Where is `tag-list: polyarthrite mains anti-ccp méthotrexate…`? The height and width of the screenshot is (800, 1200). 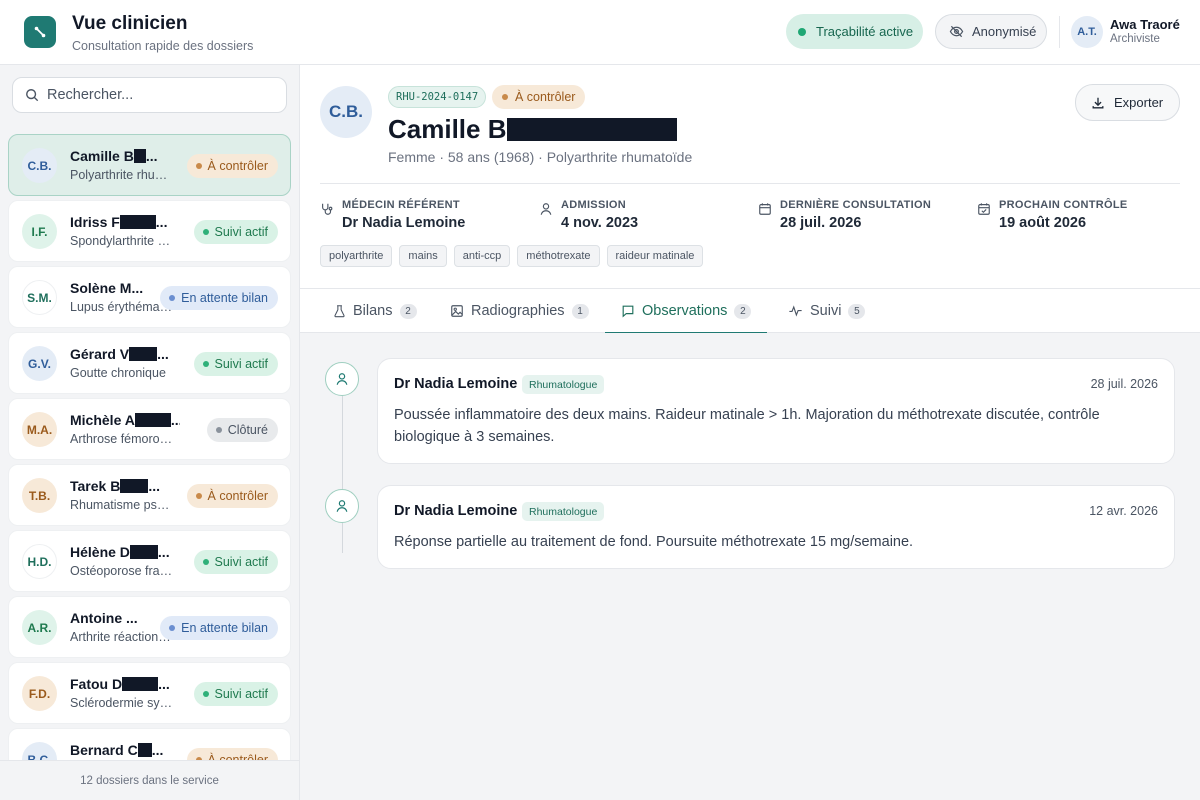
tag-list: polyarthrite mains anti-ccp méthotrexate… is located at coordinates (515, 256).